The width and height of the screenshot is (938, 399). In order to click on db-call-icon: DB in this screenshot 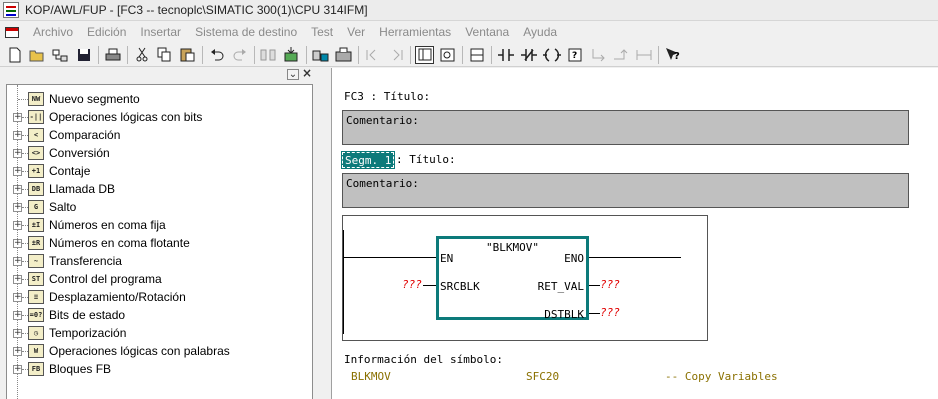, I will do `click(36, 189)`.